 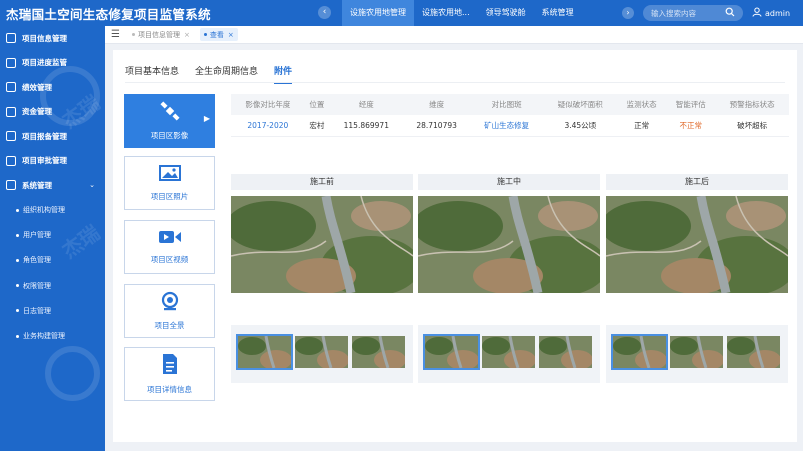 I want to click on funds-icon, so click(x=11, y=111).